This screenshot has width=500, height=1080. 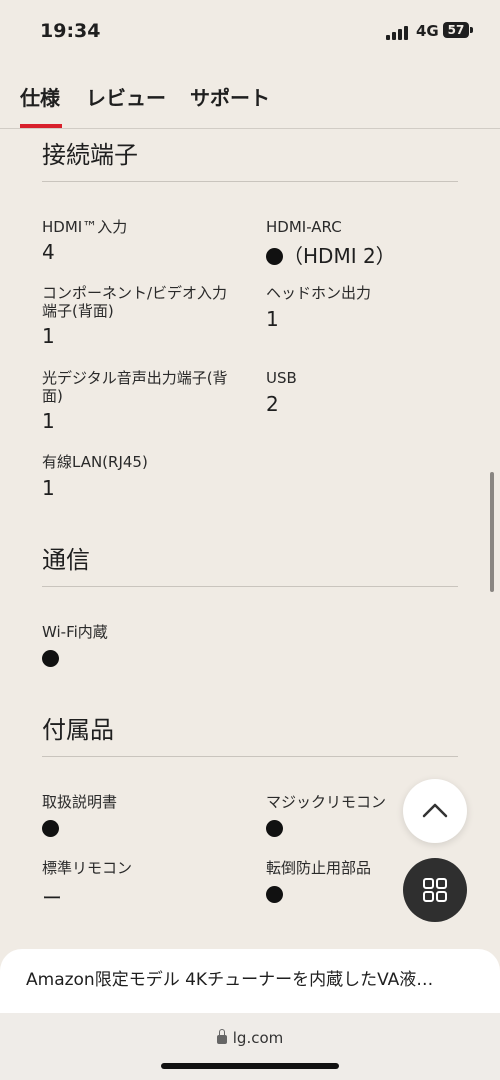 I want to click on spec-label-component: コンポーネント/ビデオ入力 端子(背面), so click(x=134, y=302).